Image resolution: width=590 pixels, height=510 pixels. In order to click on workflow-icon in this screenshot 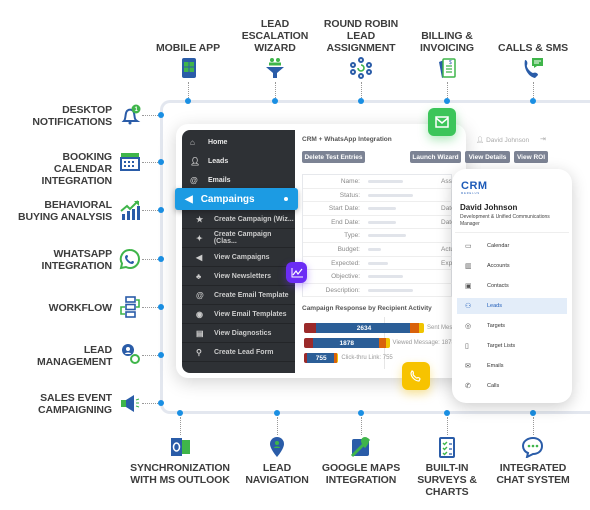, I will do `click(130, 307)`.